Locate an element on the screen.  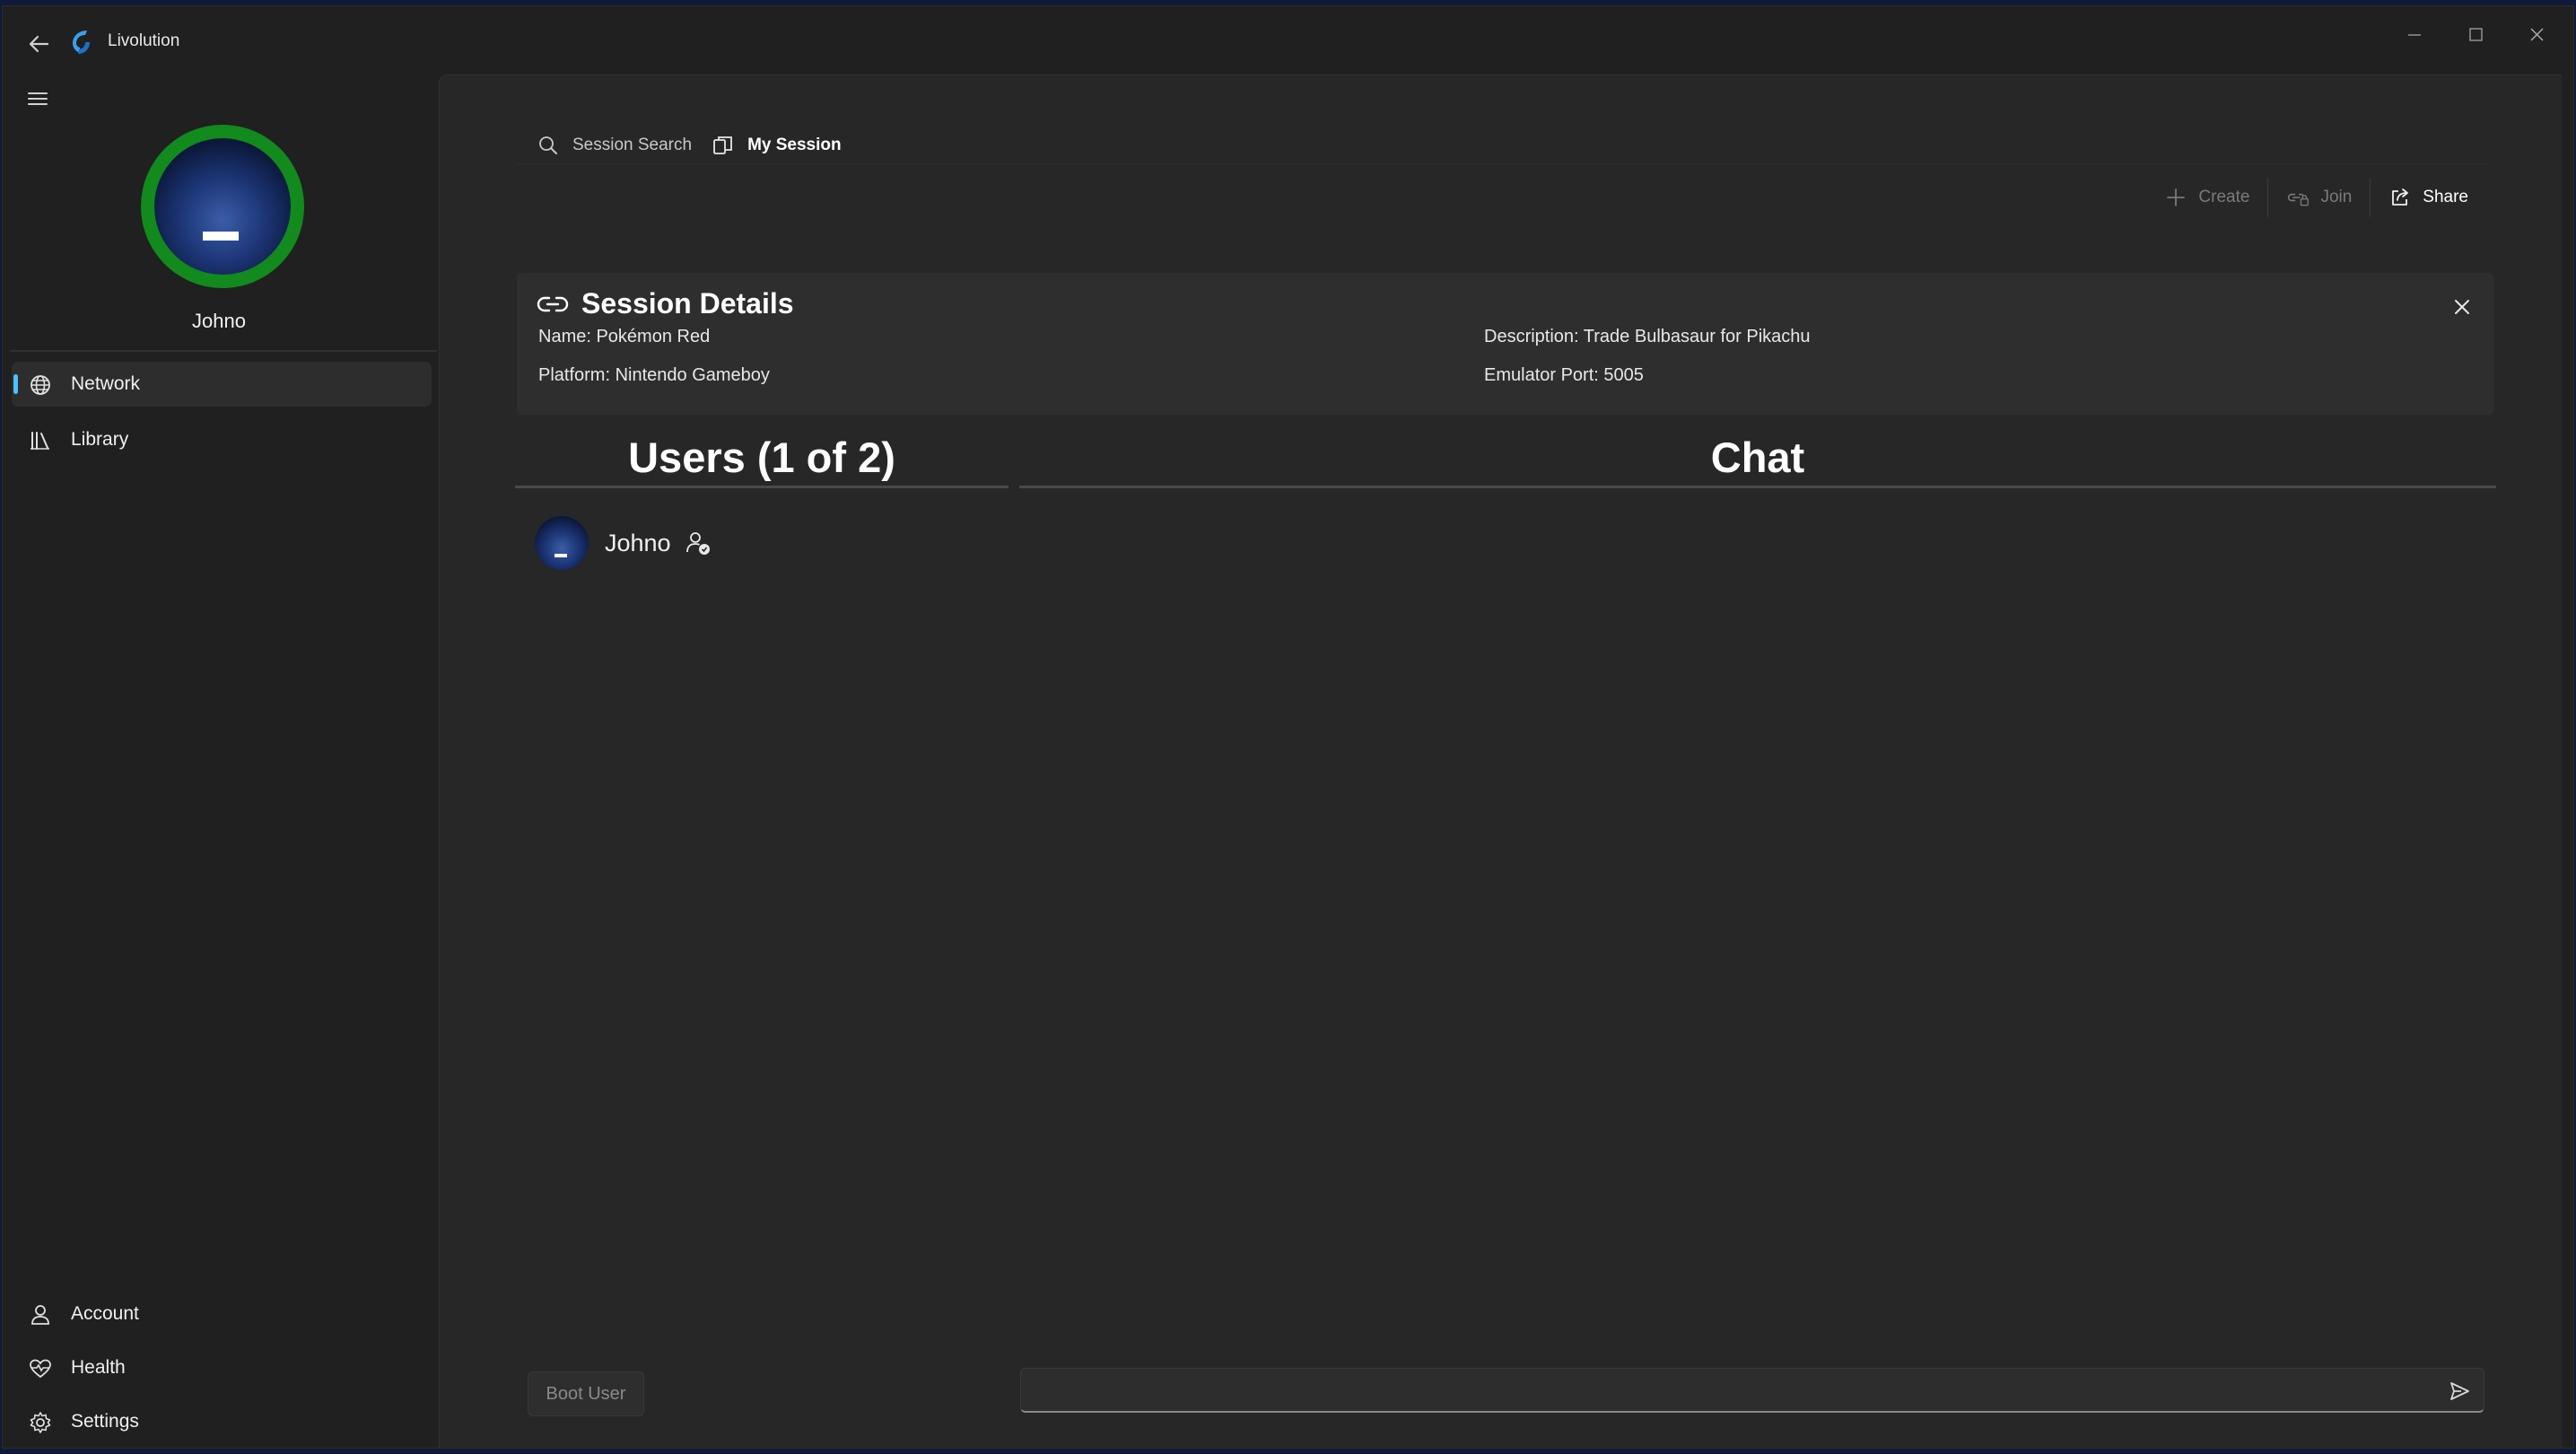
boot-user-button: Boot User is located at coordinates (586, 1393).